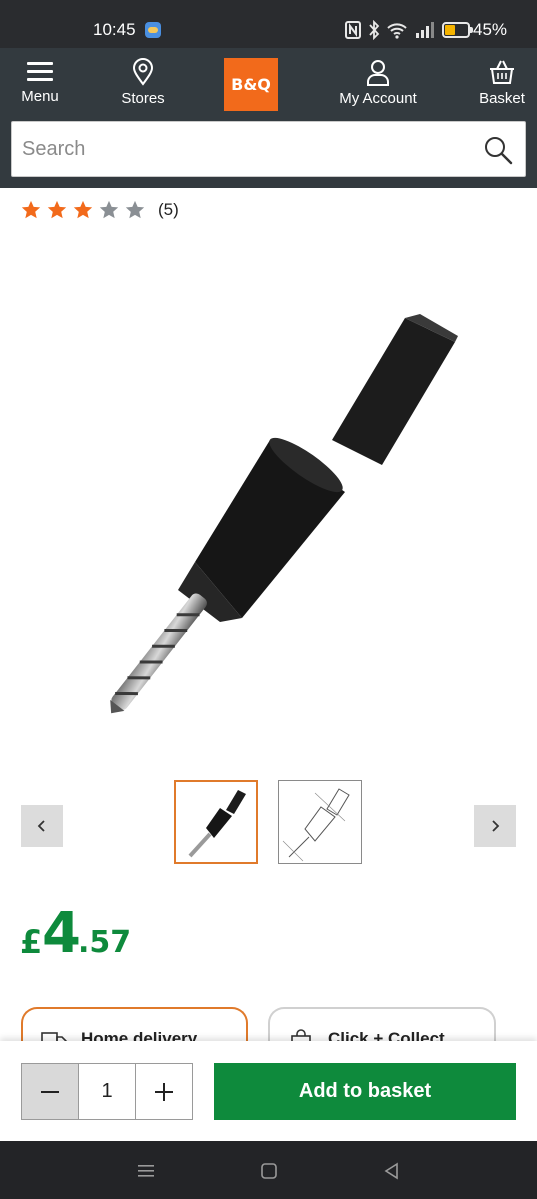 The width and height of the screenshot is (537, 1199). Describe the element at coordinates (502, 72) in the screenshot. I see `basket-icon` at that location.